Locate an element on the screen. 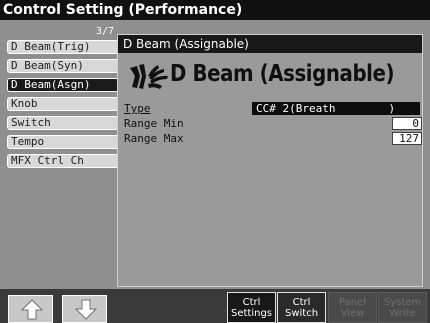 The image size is (430, 323). system-write-line2: Write is located at coordinates (402, 313).